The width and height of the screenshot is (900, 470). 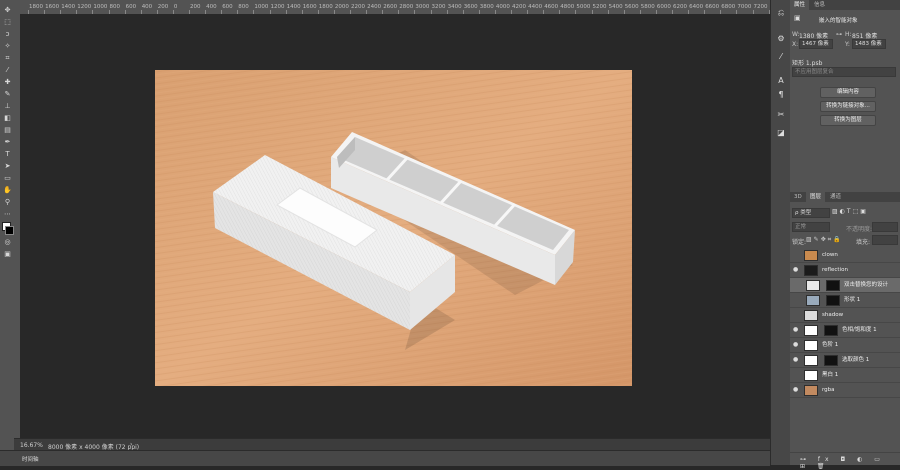 What do you see at coordinates (728, 7) in the screenshot?
I see `ruler-tick-label: 6800` at bounding box center [728, 7].